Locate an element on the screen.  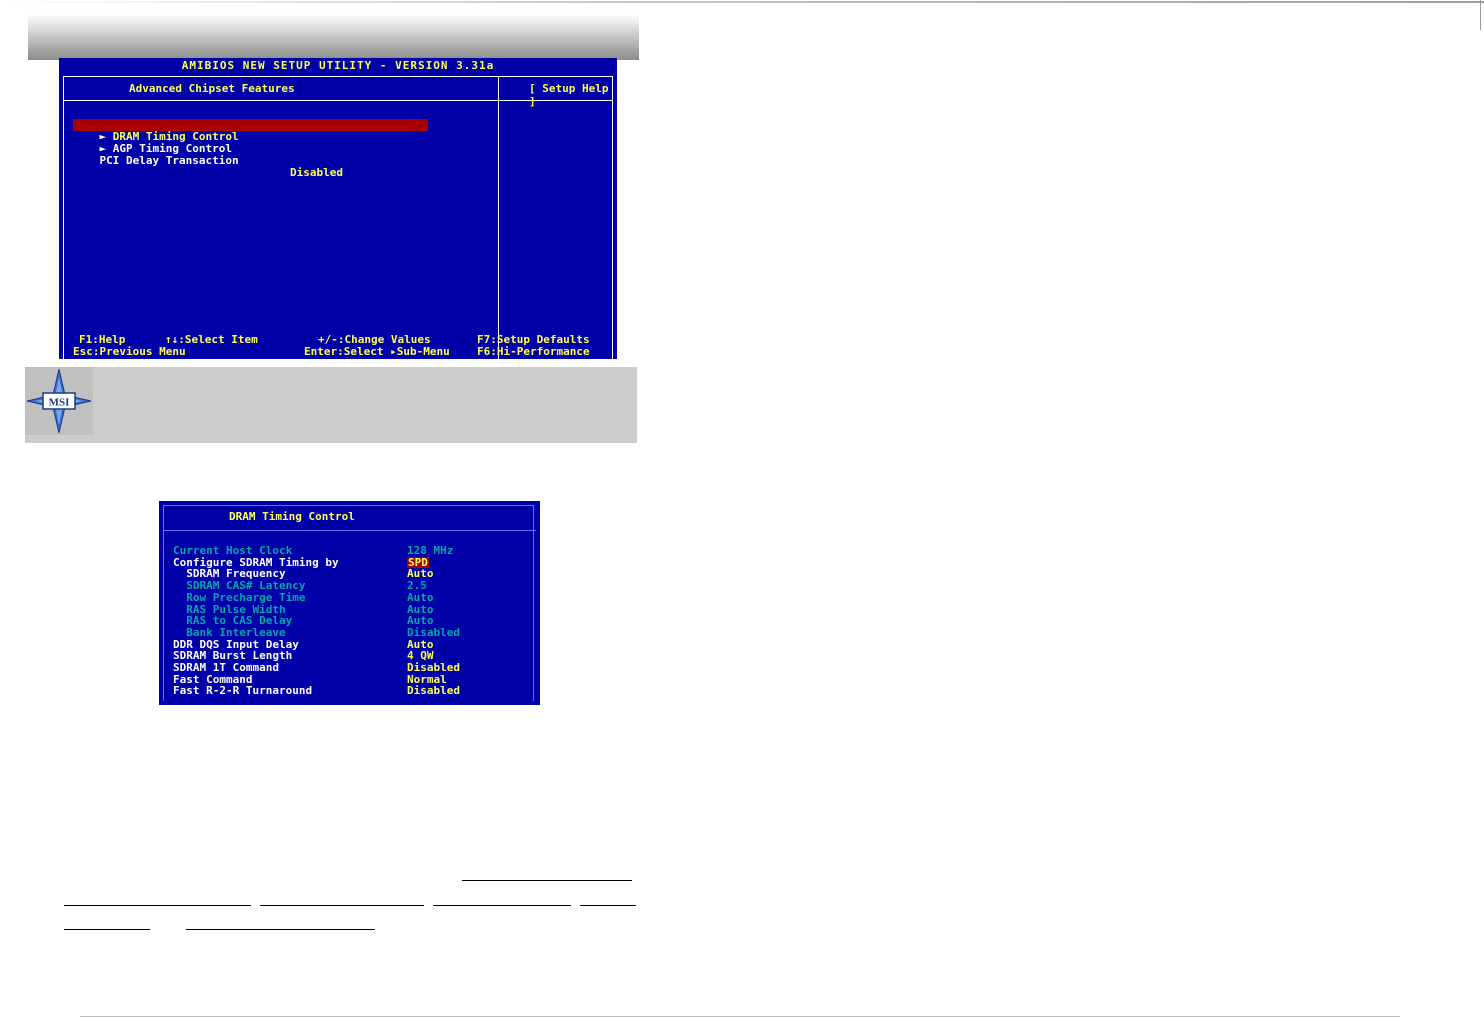
dram-title-rule is located at coordinates (349, 530).